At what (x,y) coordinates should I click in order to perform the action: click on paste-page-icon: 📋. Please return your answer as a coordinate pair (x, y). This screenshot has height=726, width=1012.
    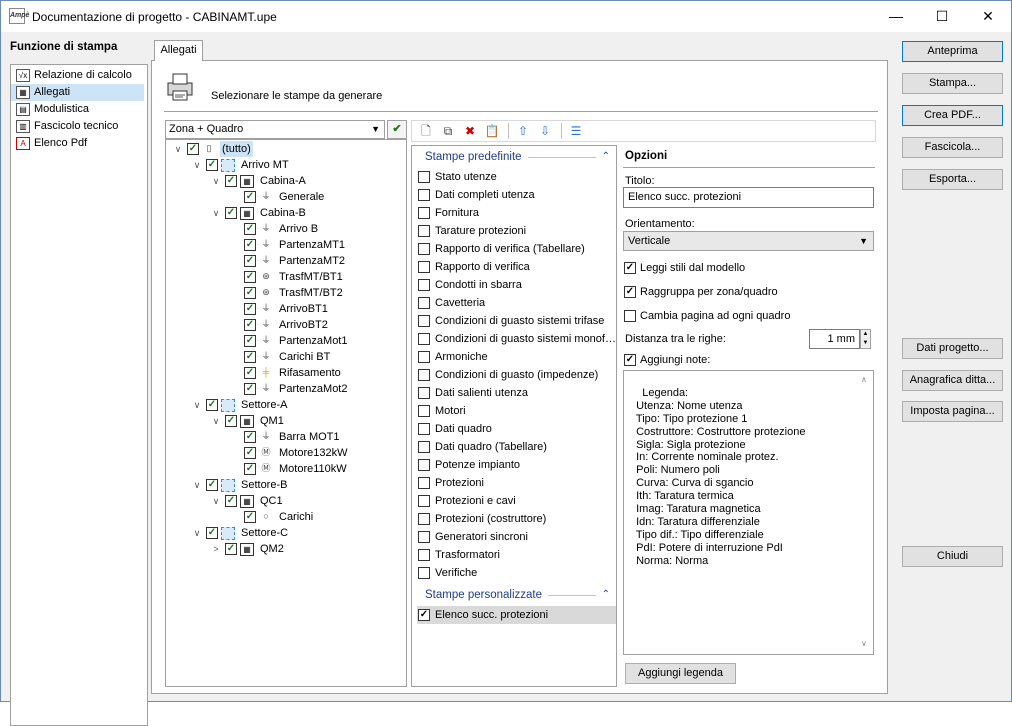
    Looking at the image, I should click on (492, 131).